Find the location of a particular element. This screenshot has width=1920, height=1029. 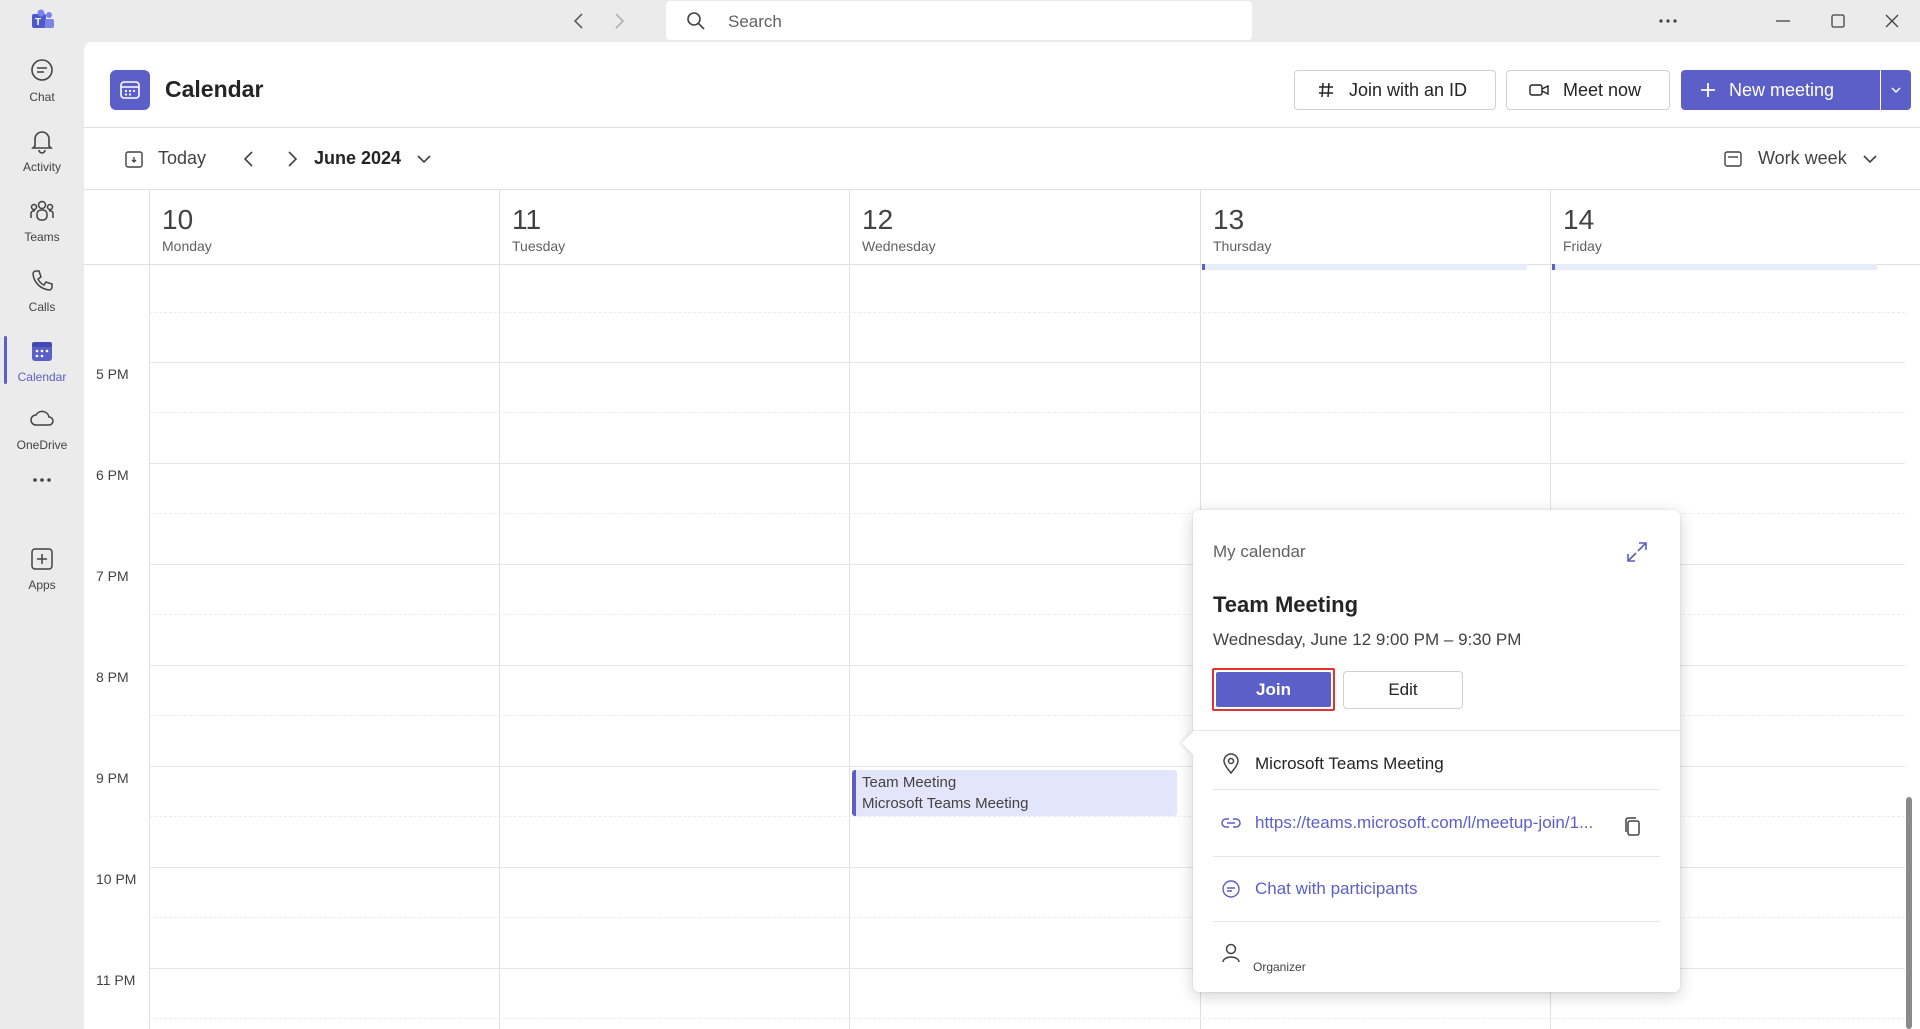

expand-icon is located at coordinates (1637, 552).